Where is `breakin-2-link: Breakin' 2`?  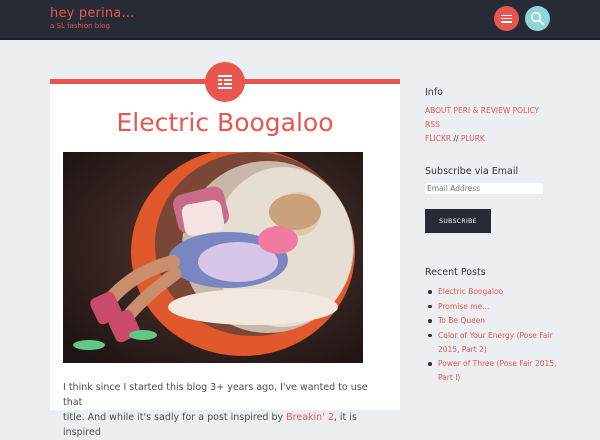 breakin-2-link: Breakin' 2 is located at coordinates (310, 417).